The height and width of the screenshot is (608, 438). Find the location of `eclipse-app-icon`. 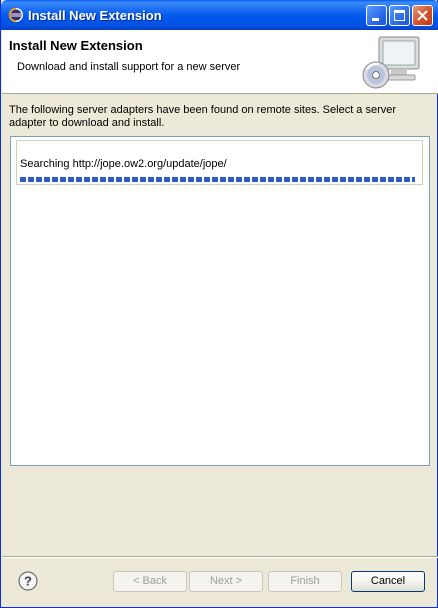

eclipse-app-icon is located at coordinates (15, 15).